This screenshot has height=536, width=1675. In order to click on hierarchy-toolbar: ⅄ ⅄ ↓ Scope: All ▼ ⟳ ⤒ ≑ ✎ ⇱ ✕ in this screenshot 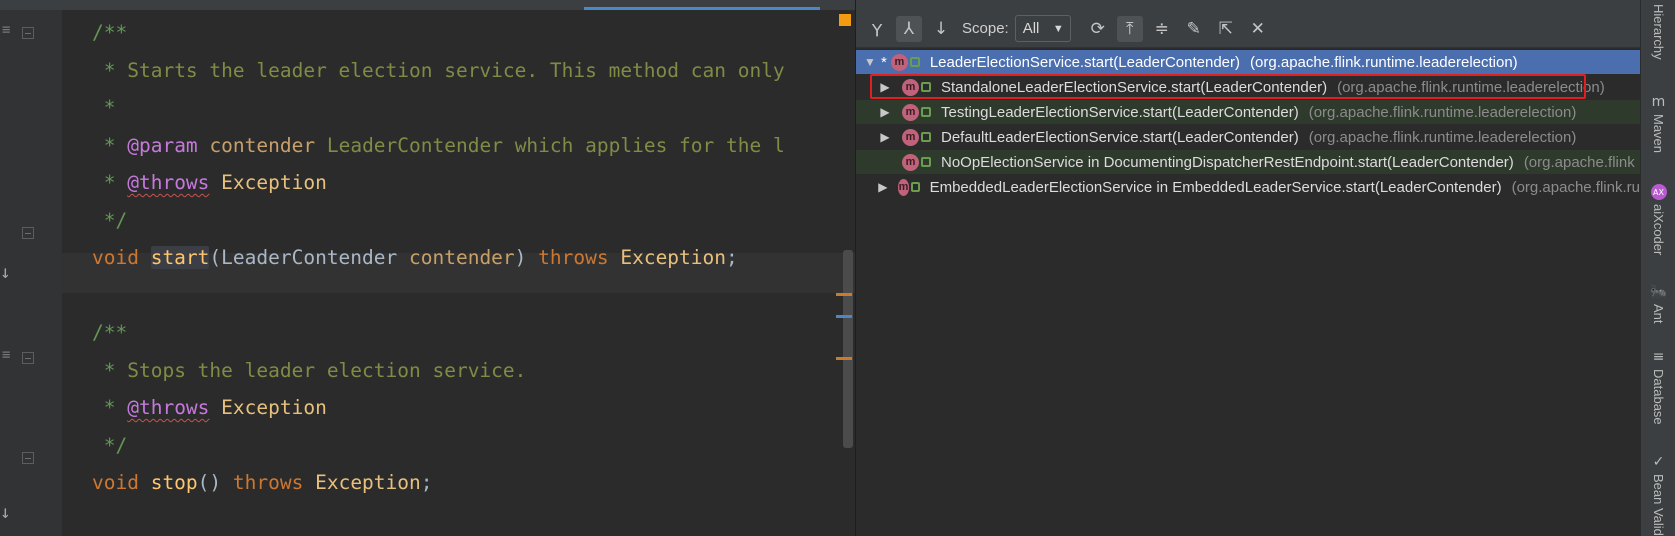, I will do `click(1248, 29)`.